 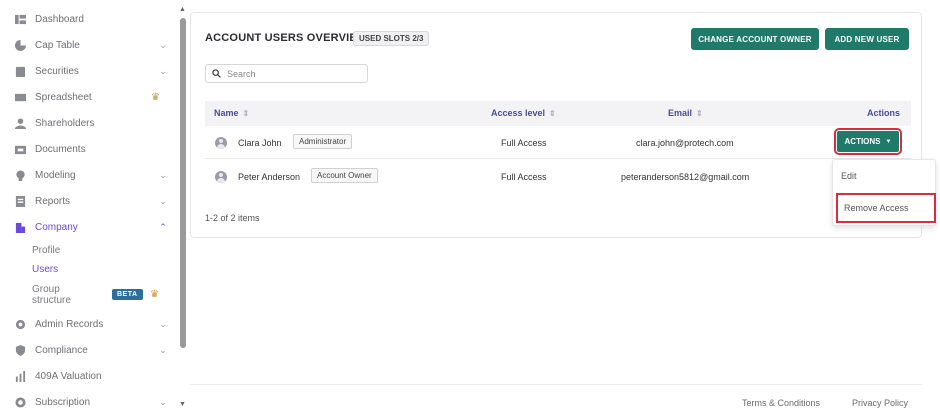 What do you see at coordinates (183, 183) in the screenshot?
I see `sidebar-scroll-thumb` at bounding box center [183, 183].